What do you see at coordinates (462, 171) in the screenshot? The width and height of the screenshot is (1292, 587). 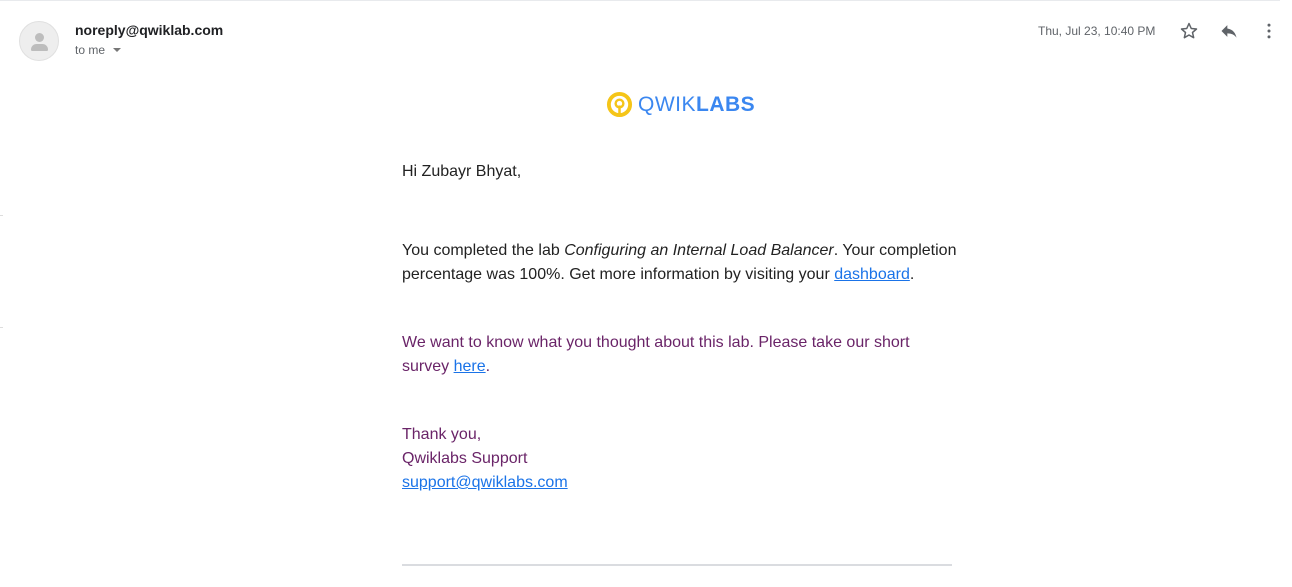 I see `greeting: Hi Zubayr Bhyat,` at bounding box center [462, 171].